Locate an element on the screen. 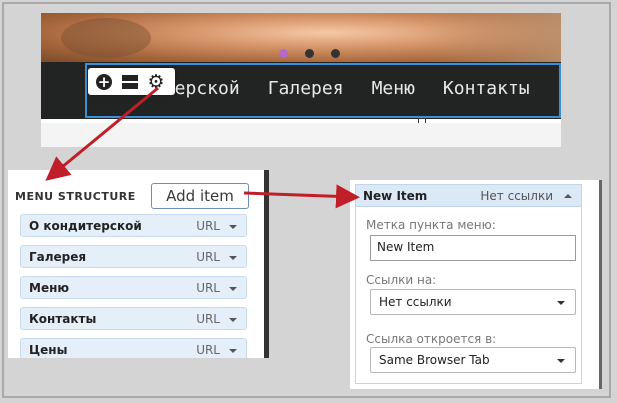 This screenshot has width=617, height=403. arrow-to-menu-structure is located at coordinates (102, 133).